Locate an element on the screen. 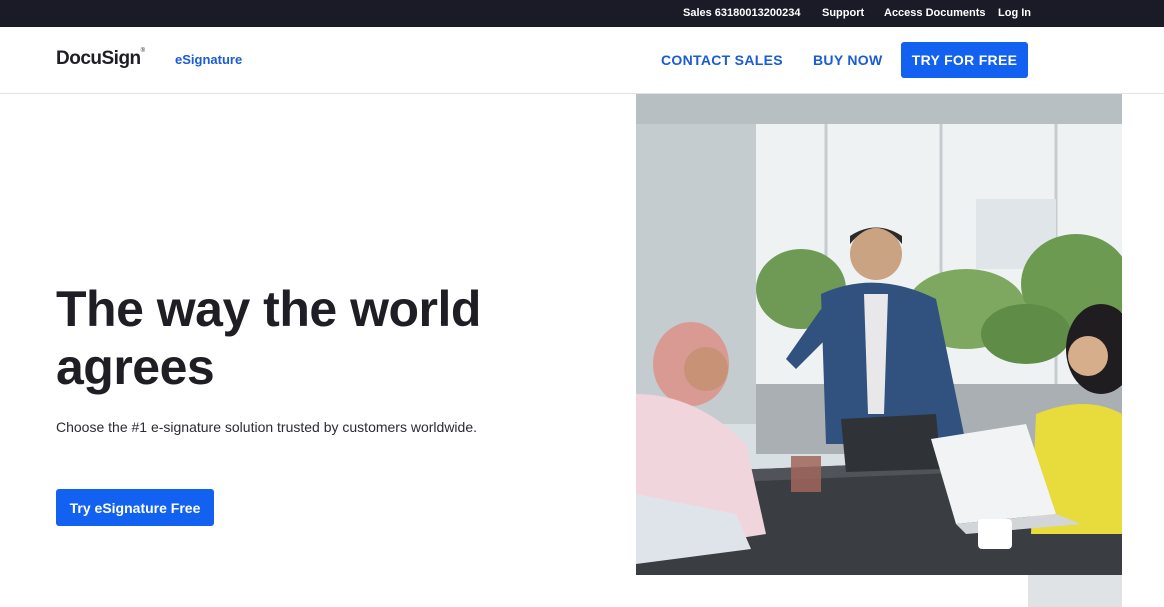 This screenshot has width=1164, height=607. docusign-logo: DocuSign® is located at coordinates (100, 59).